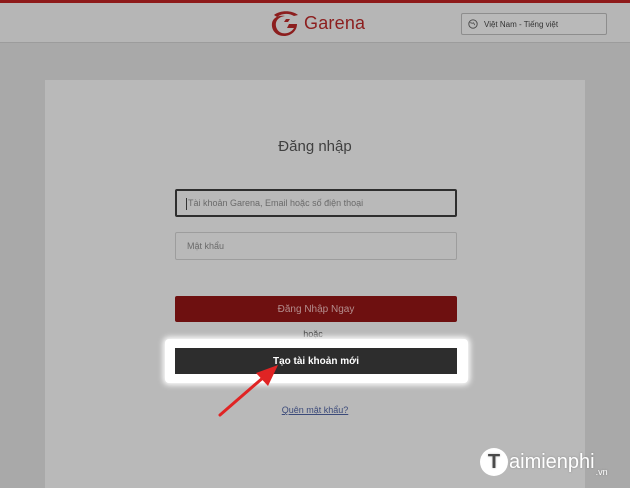 The width and height of the screenshot is (630, 488). Describe the element at coordinates (494, 462) in the screenshot. I see `watermark-letter: T` at that location.